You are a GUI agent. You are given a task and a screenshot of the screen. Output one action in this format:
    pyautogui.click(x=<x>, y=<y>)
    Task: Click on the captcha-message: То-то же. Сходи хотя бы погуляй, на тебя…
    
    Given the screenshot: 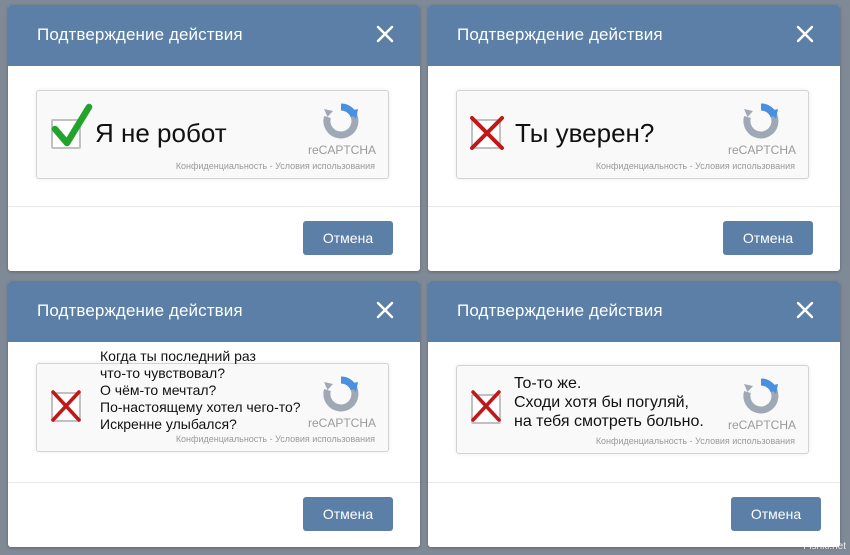 What is the action you would take?
    pyautogui.click(x=609, y=402)
    